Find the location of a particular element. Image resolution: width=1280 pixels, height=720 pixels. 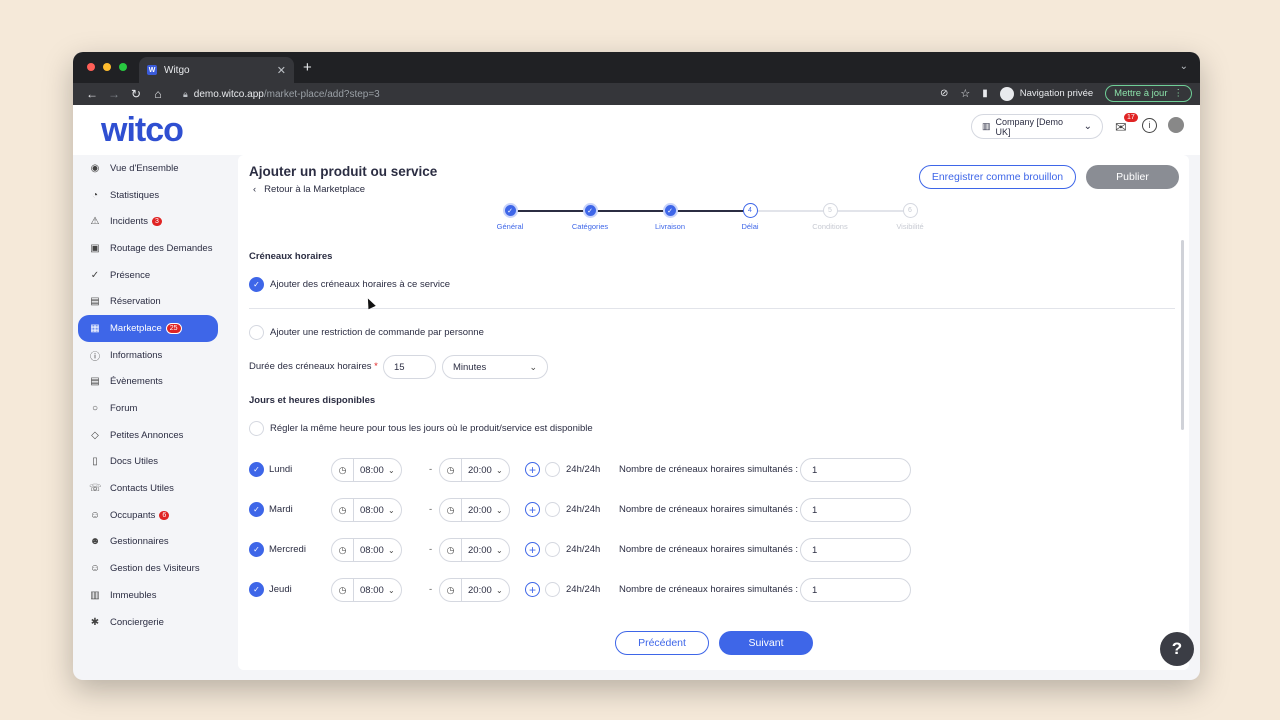

sidebar-item-tag: ◇ Petites Annonces is located at coordinates (148, 435).